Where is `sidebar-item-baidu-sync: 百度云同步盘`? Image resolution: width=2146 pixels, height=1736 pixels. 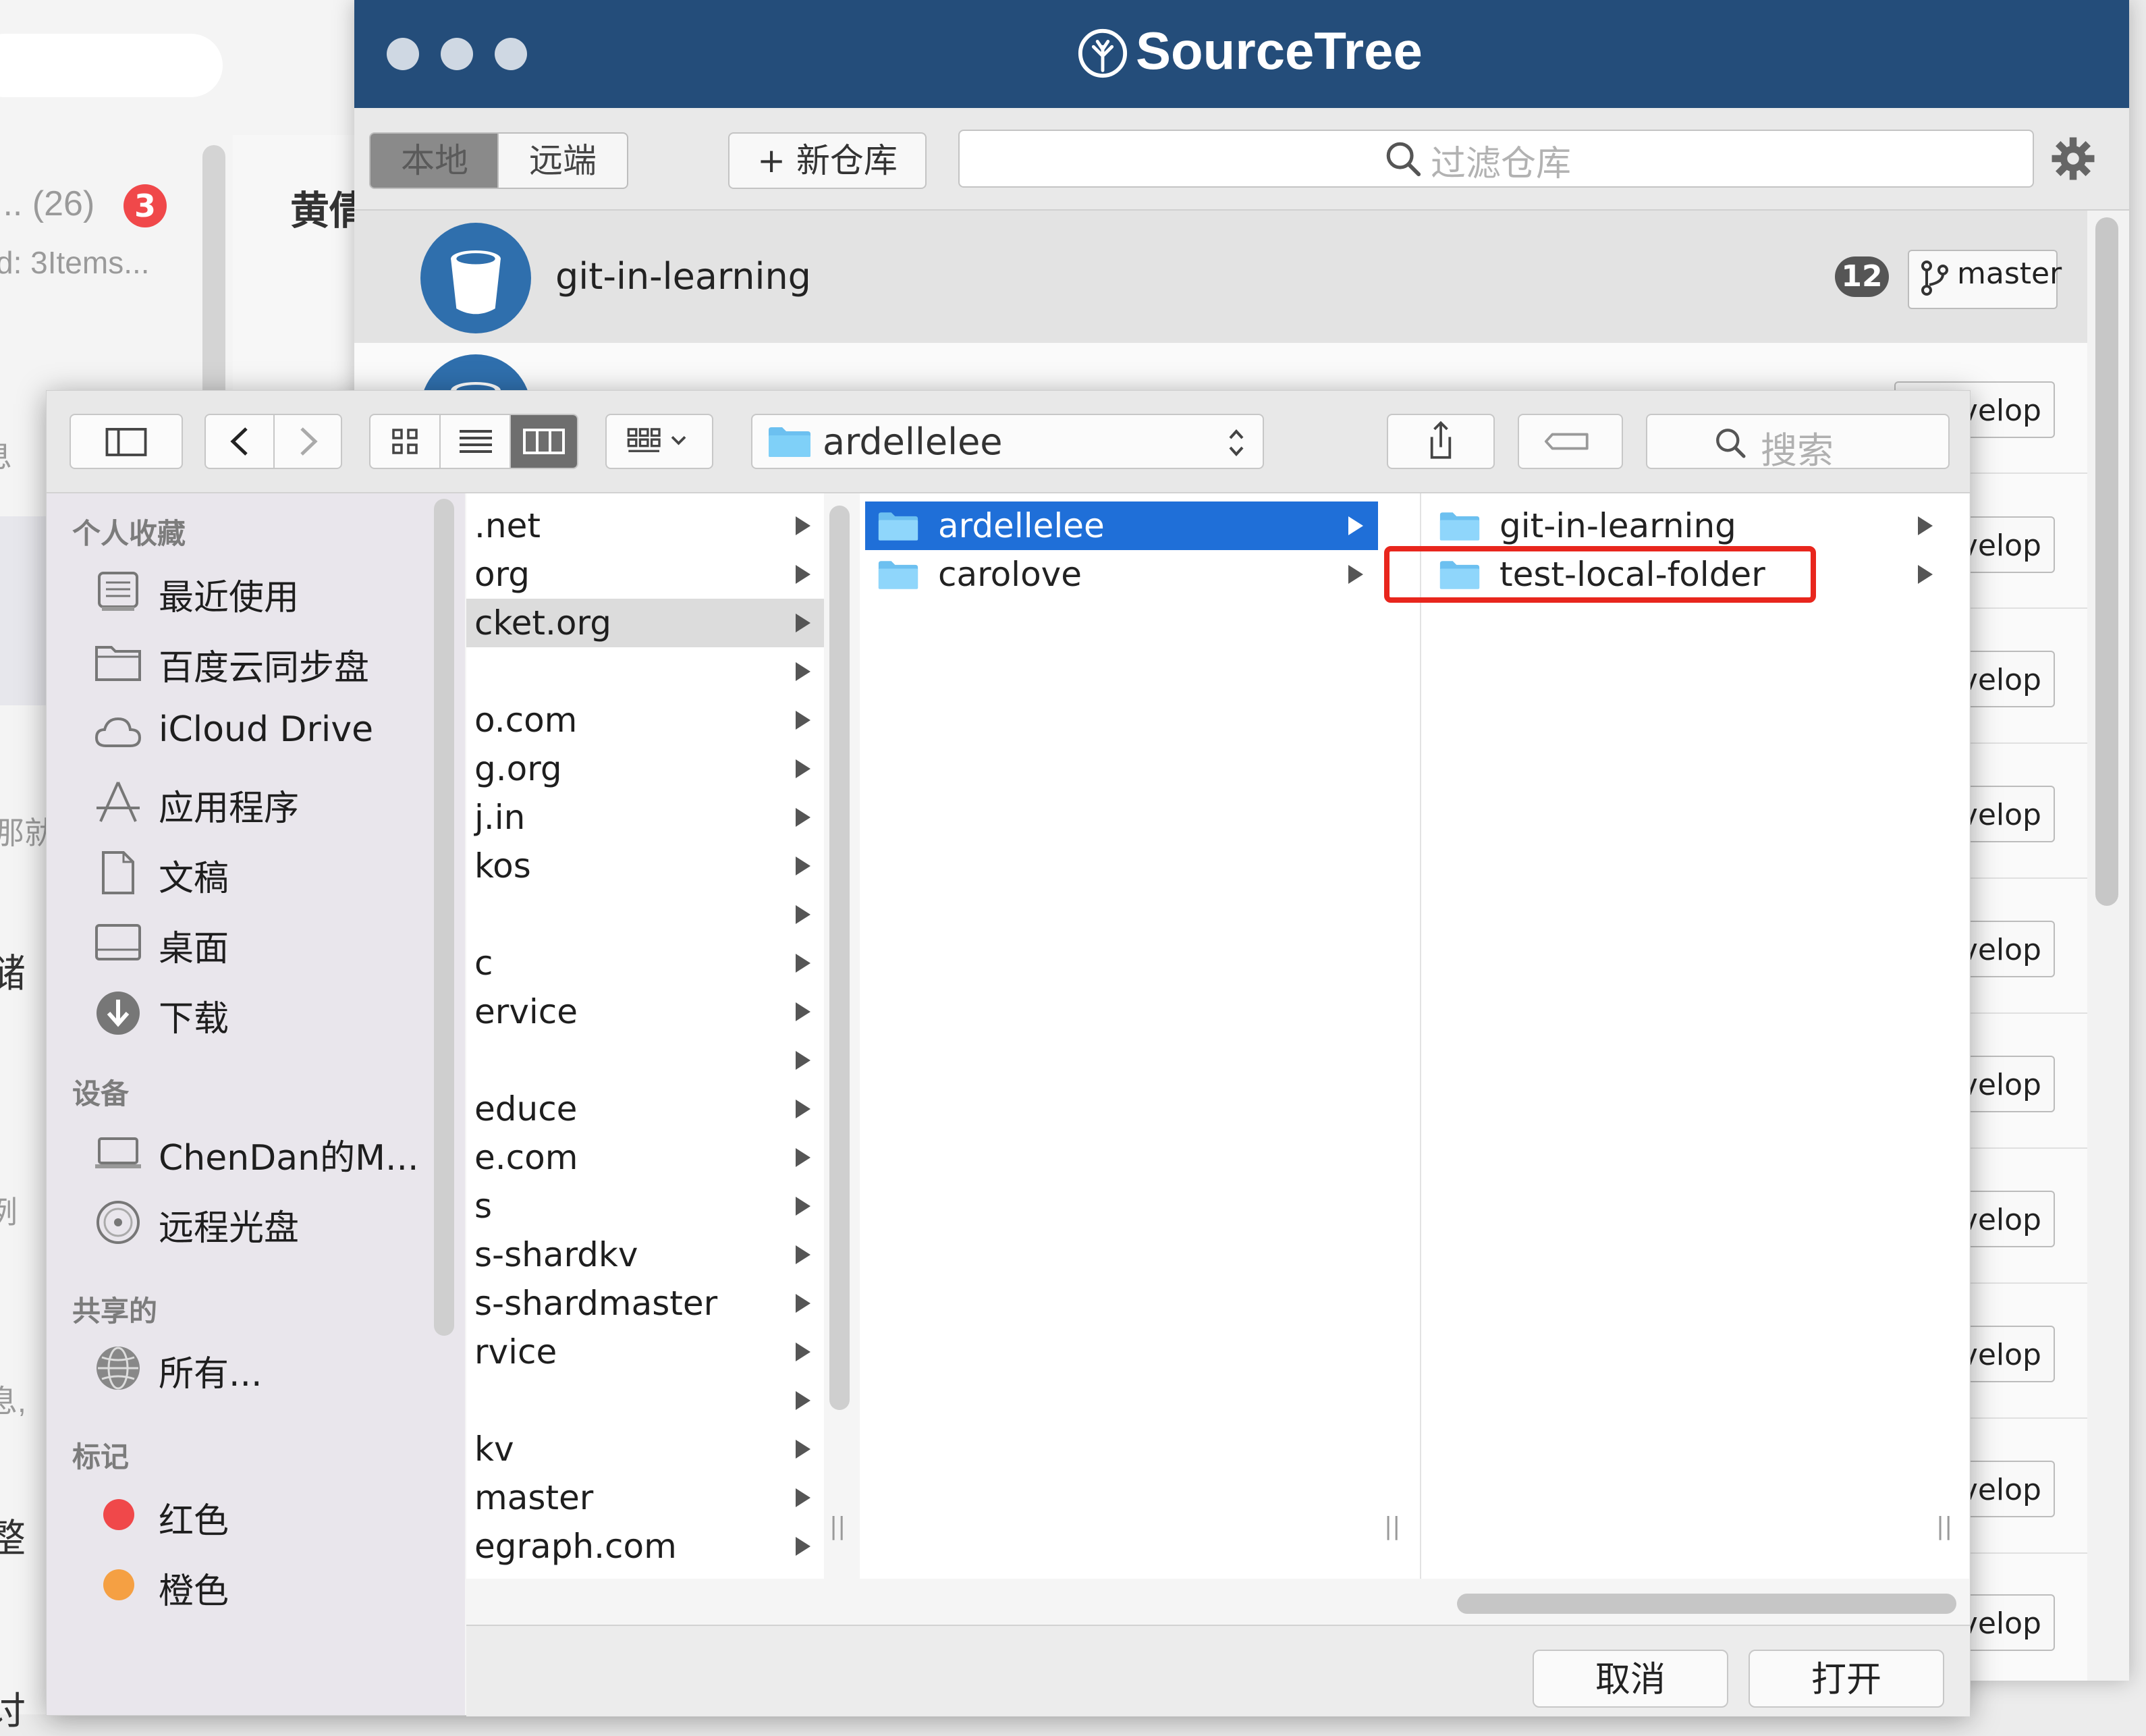 sidebar-item-baidu-sync: 百度云同步盘 is located at coordinates (264, 665).